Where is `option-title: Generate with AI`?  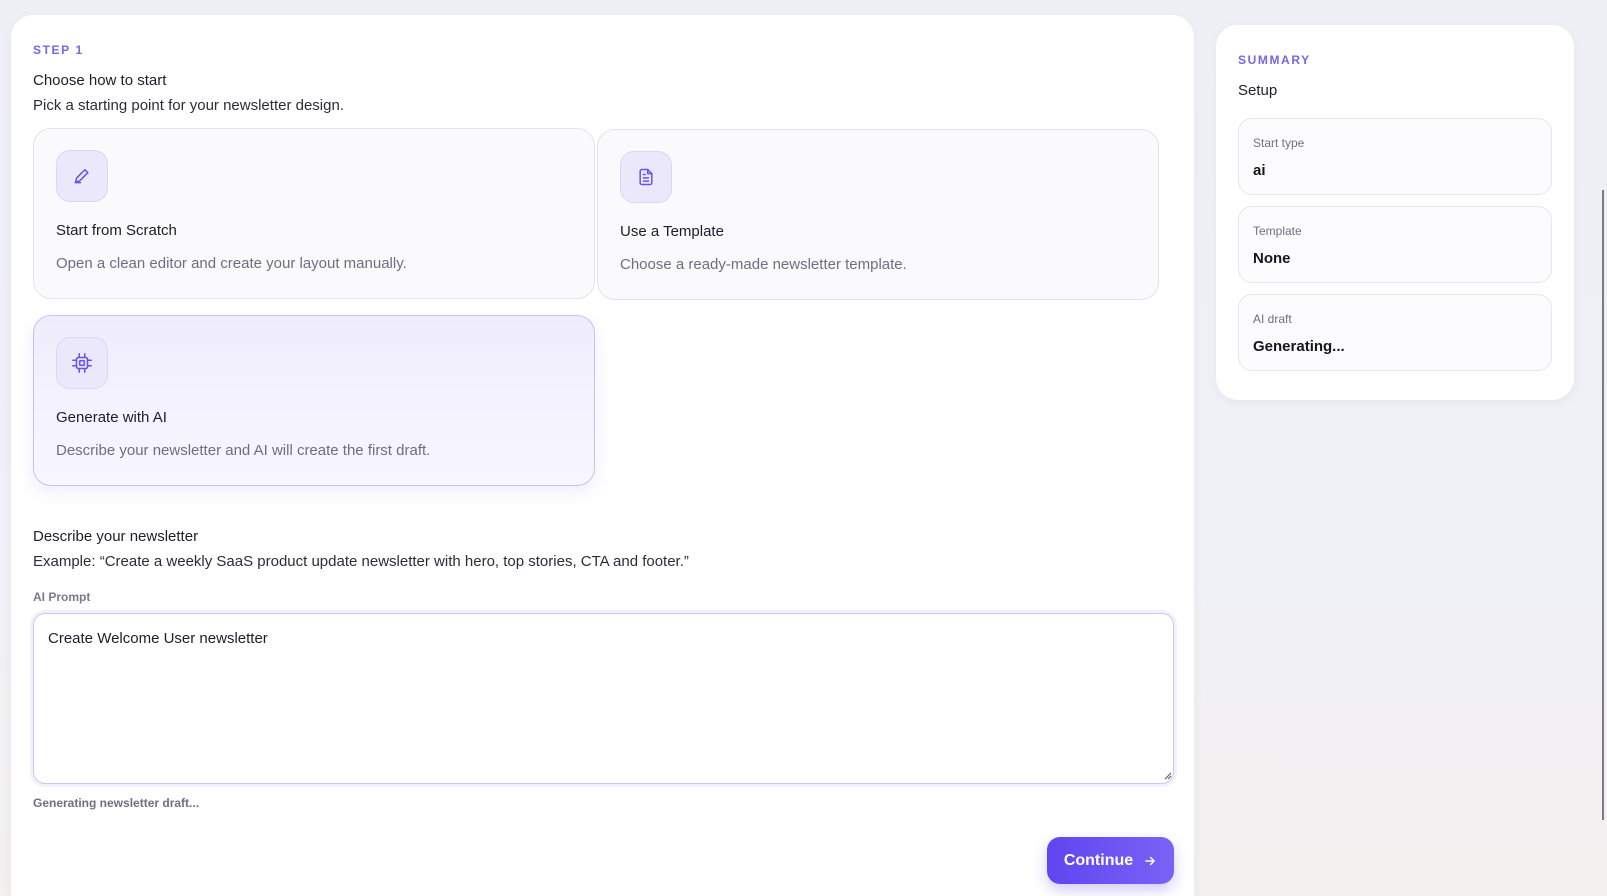
option-title: Generate with AI is located at coordinates (111, 417).